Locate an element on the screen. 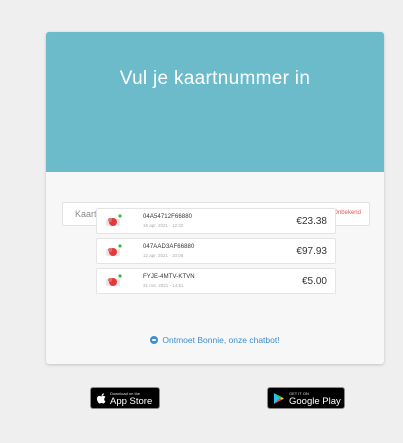  card-date: 15 apr. 2021 - 12:32 is located at coordinates (163, 225).